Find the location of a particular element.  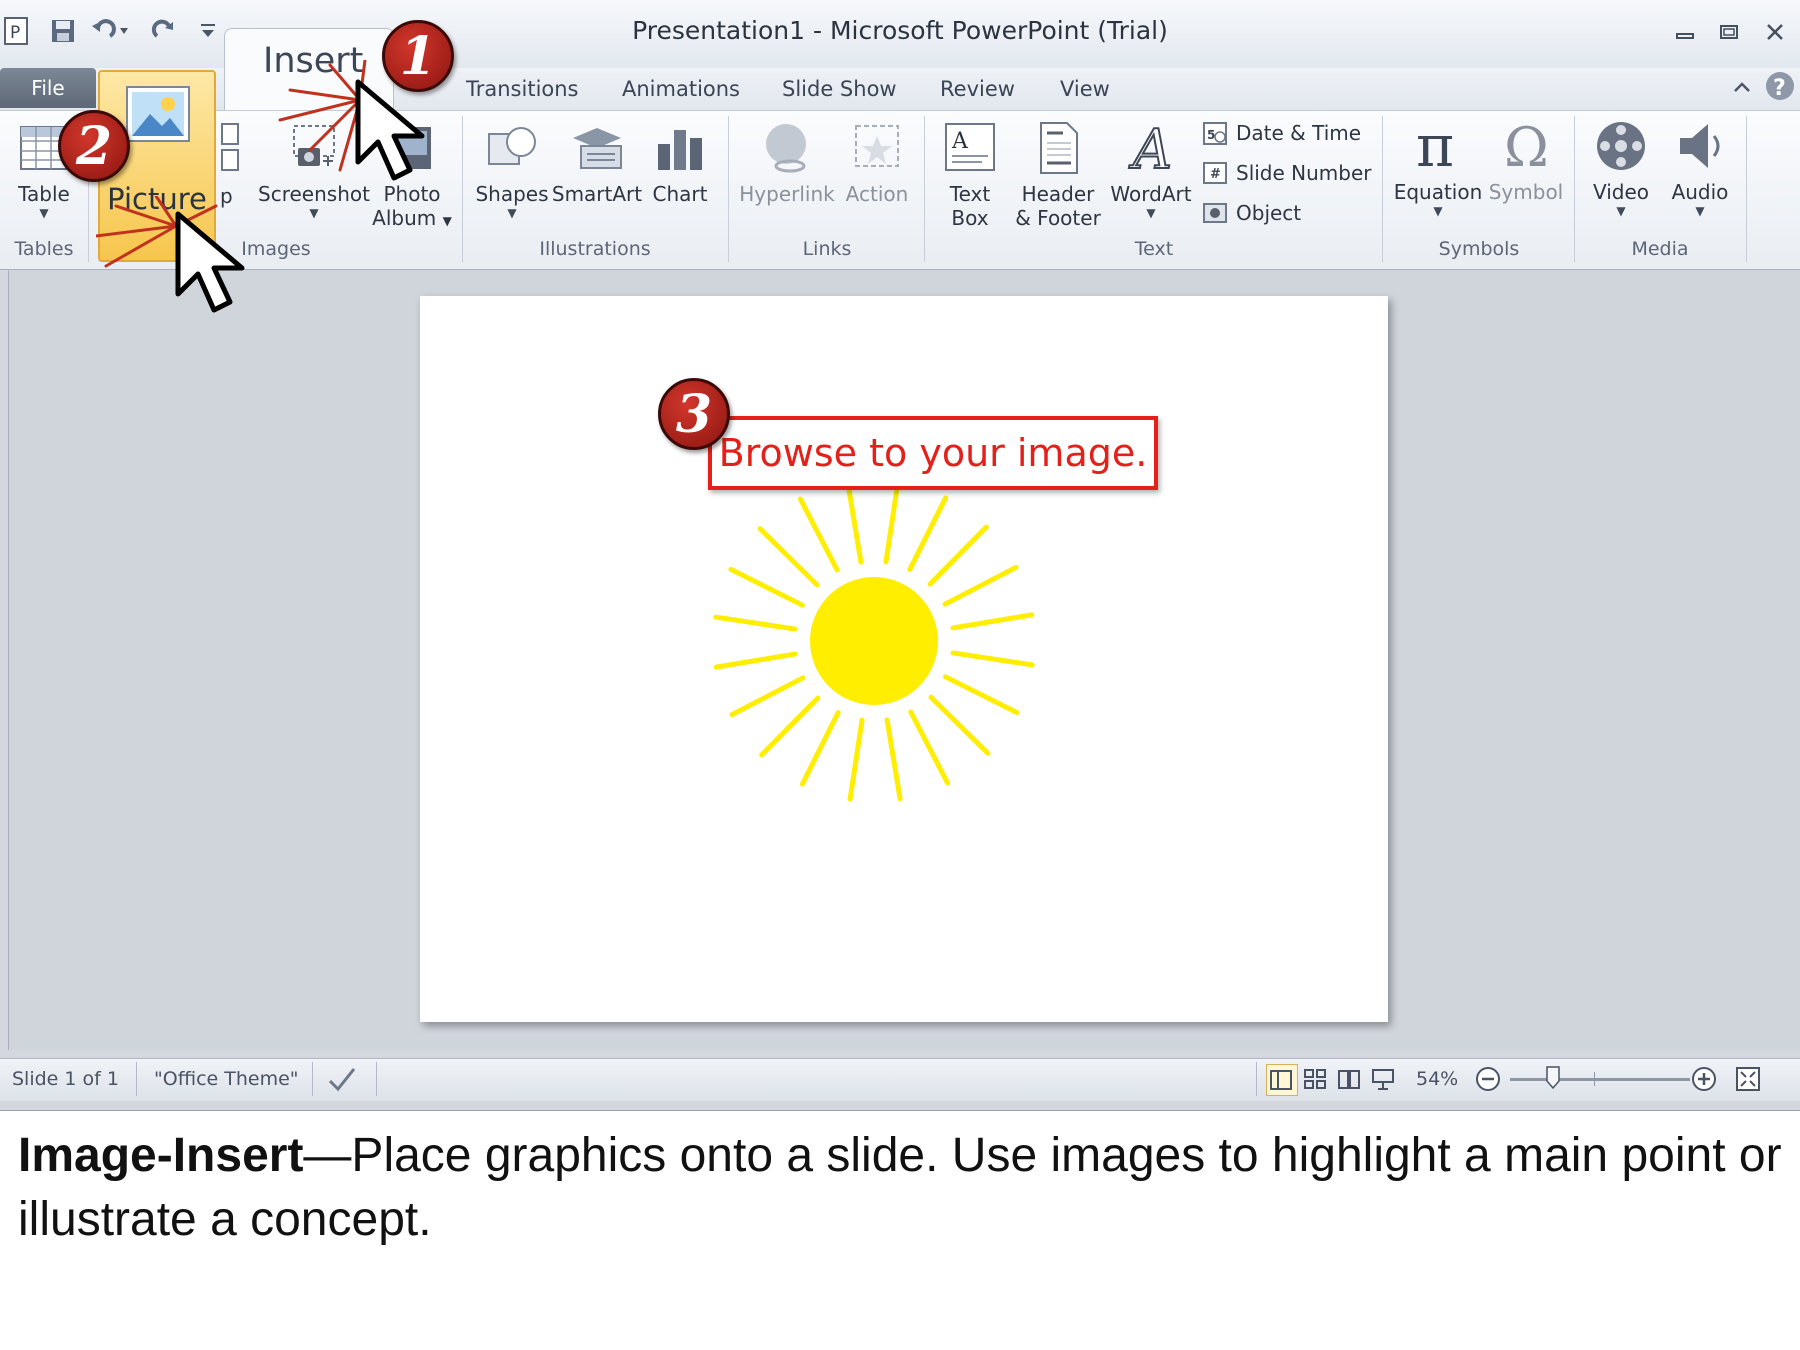

zoom-out-icon is located at coordinates (1489, 1079).